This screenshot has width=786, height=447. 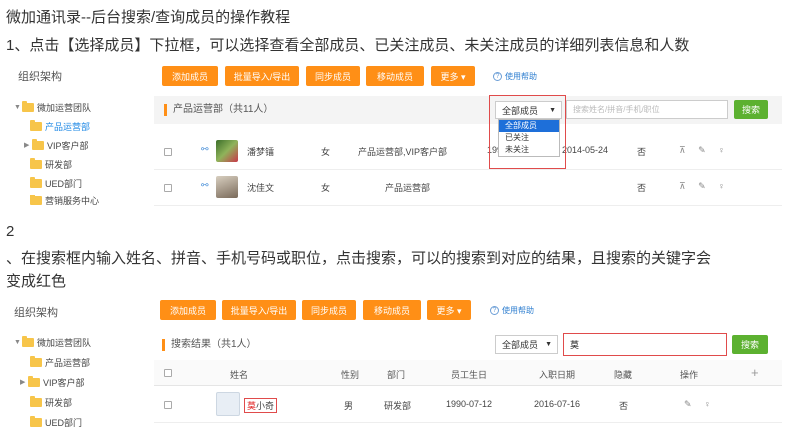 What do you see at coordinates (64, 200) in the screenshot?
I see `tree-node-marketing: 营销服务中心` at bounding box center [64, 200].